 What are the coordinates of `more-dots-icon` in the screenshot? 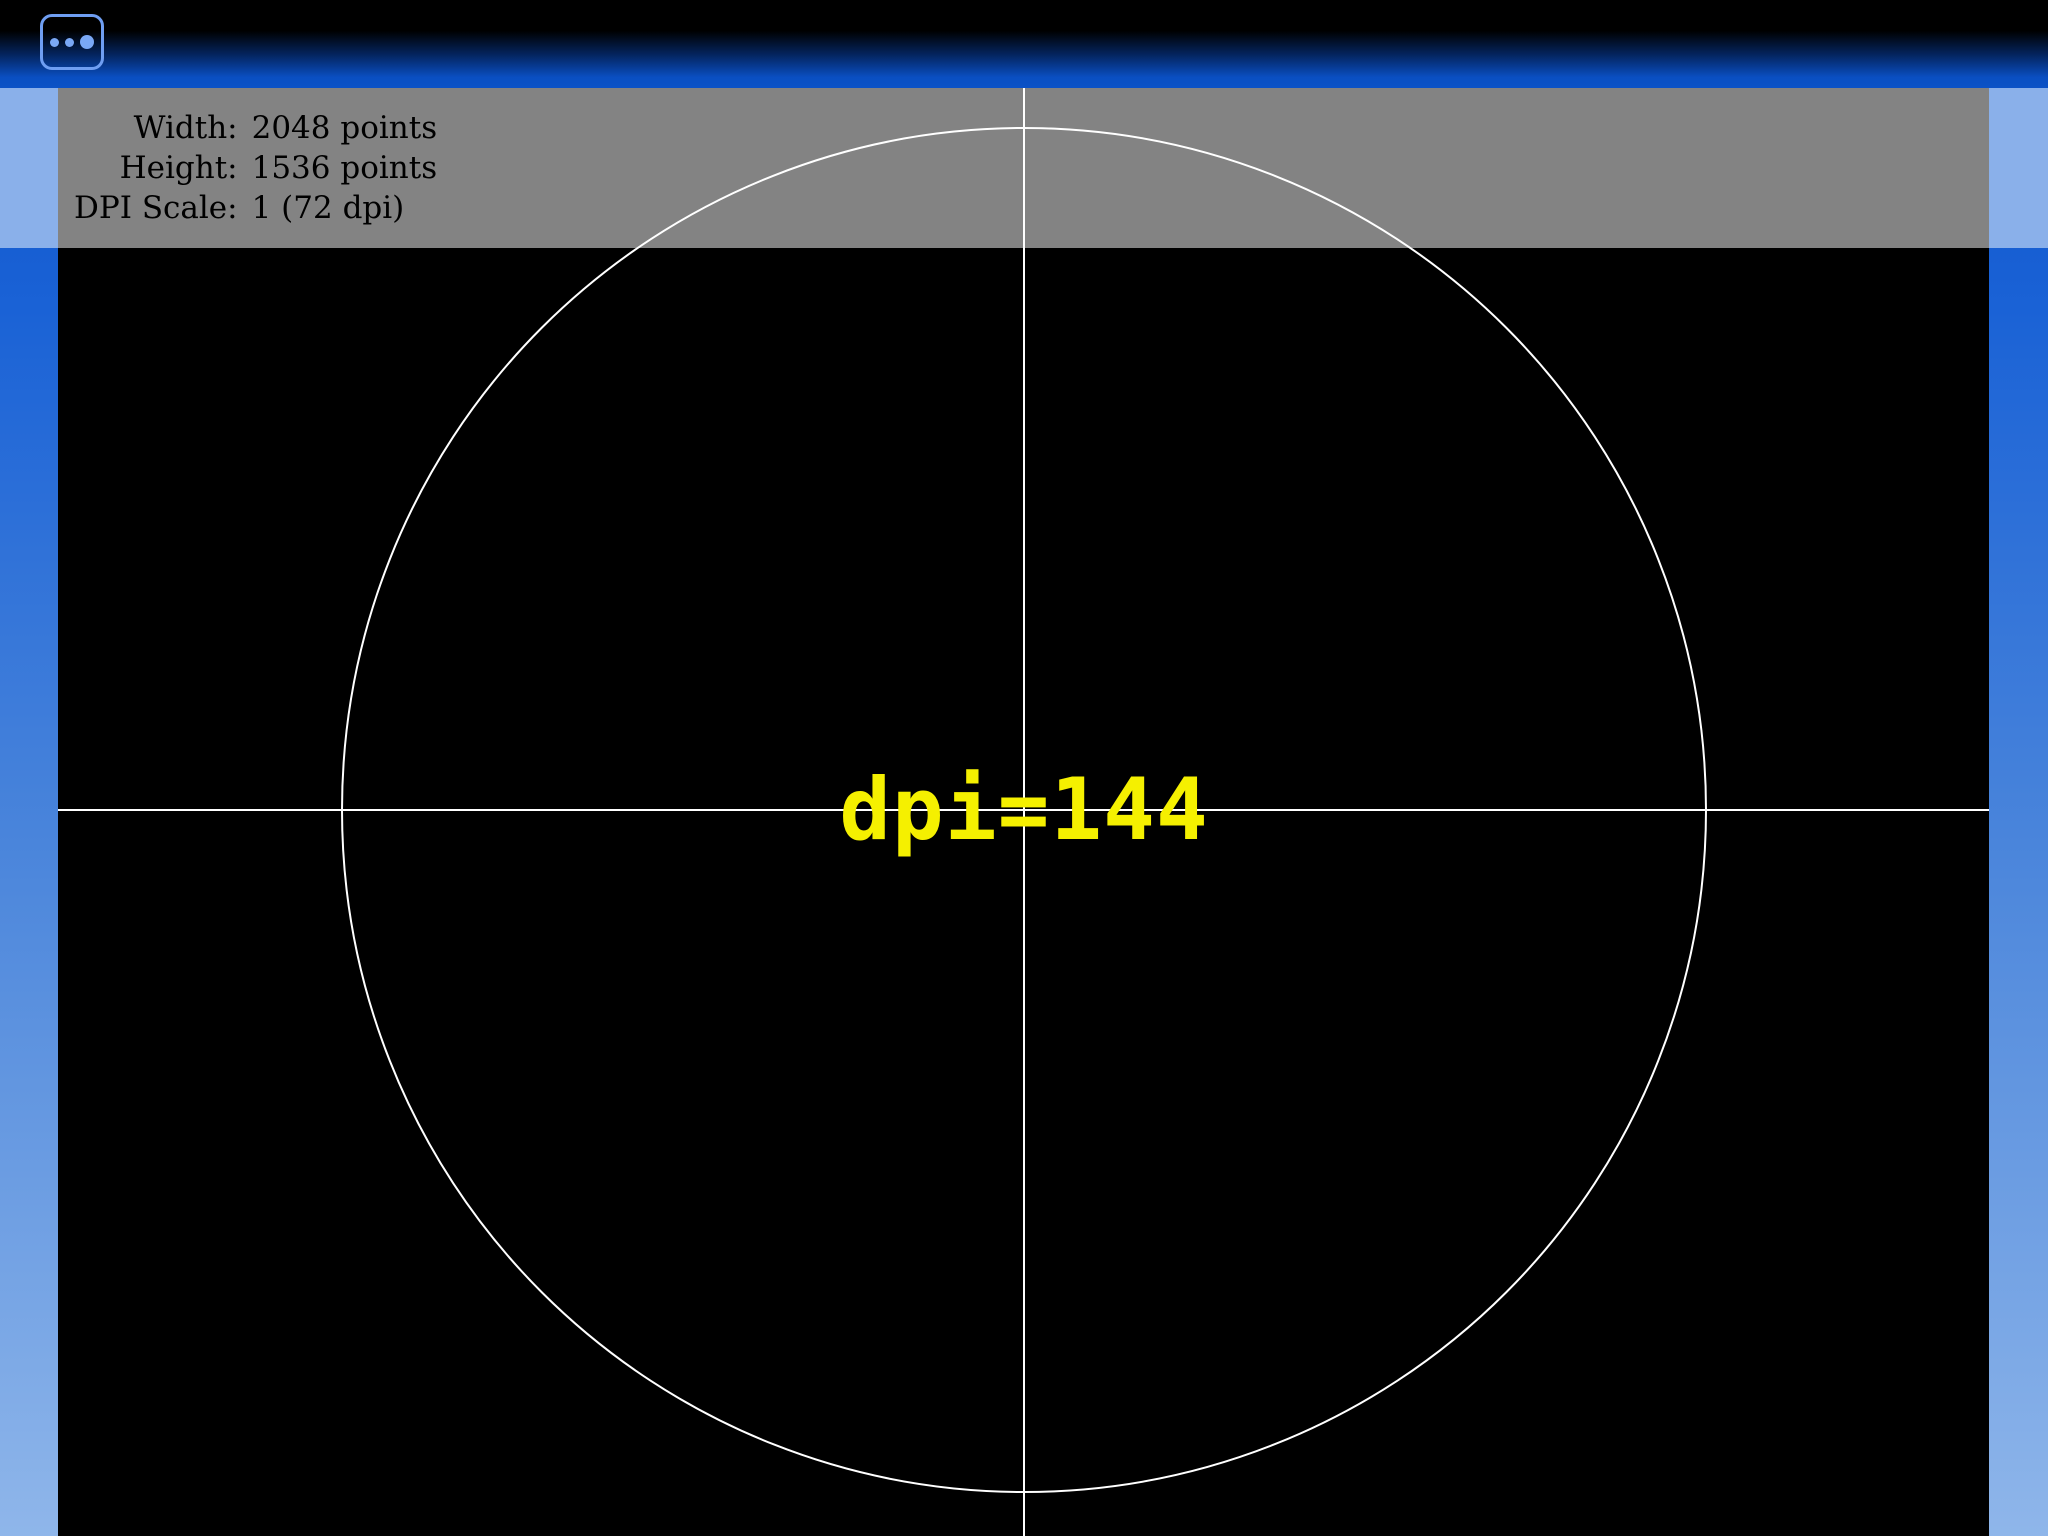 It's located at (54, 42).